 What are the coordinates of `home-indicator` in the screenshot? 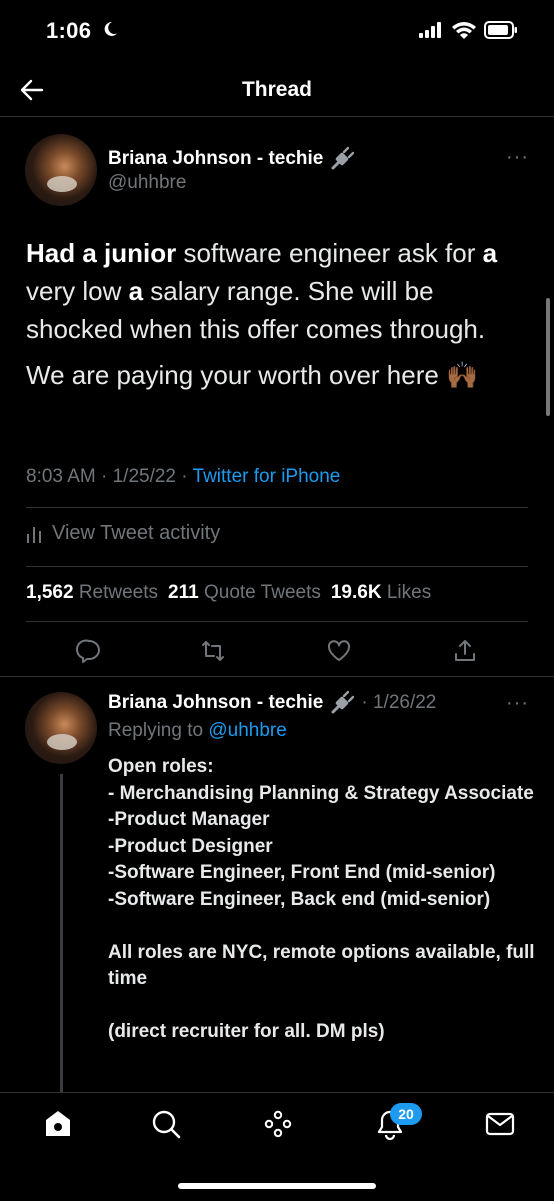 It's located at (277, 1186).